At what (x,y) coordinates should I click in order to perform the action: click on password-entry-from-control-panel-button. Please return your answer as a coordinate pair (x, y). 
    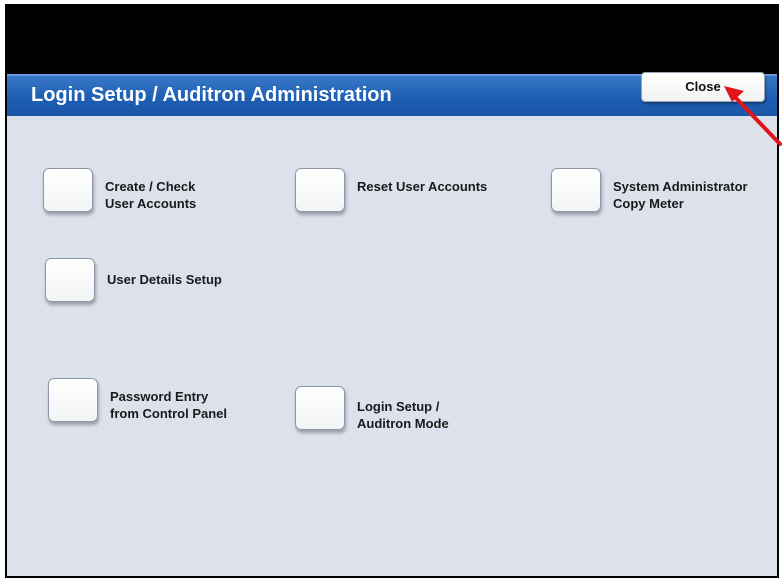
    Looking at the image, I should click on (73, 400).